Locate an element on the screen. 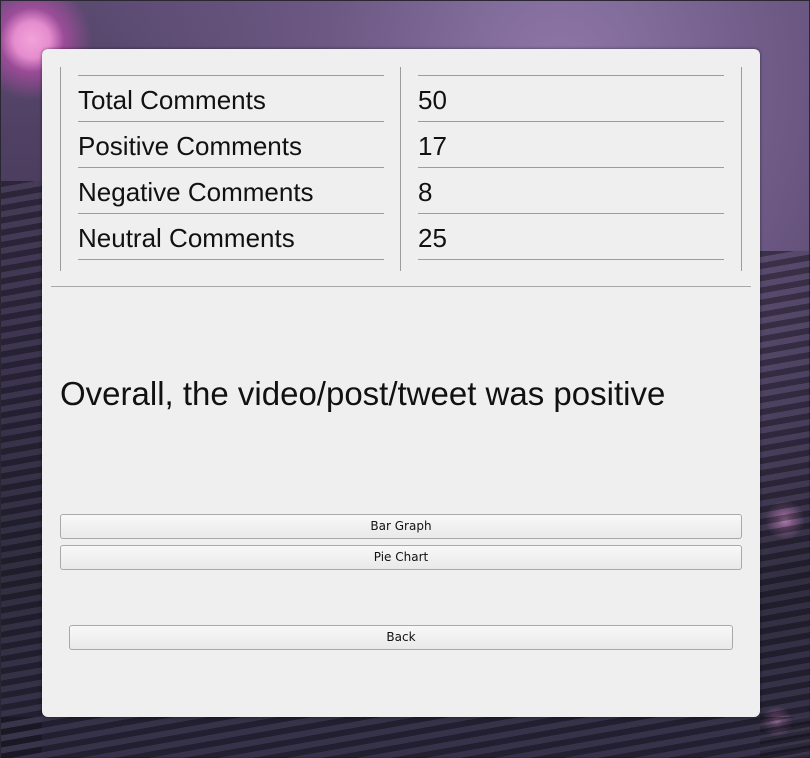  neutral-comments-label: Neutral Comments is located at coordinates (231, 236).